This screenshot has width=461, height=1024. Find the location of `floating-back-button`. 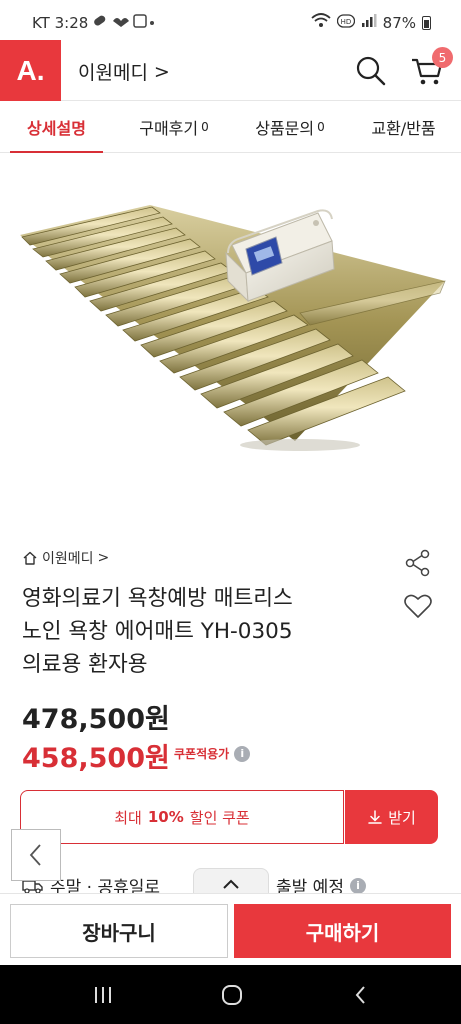

floating-back-button is located at coordinates (36, 855).